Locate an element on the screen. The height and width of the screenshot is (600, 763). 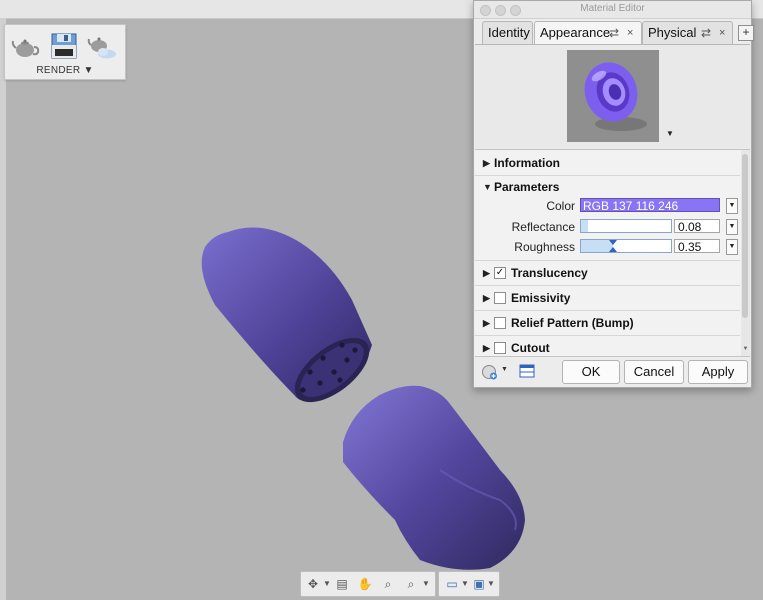
tab-appearance: Appearance ⇄ × is located at coordinates (588, 32).